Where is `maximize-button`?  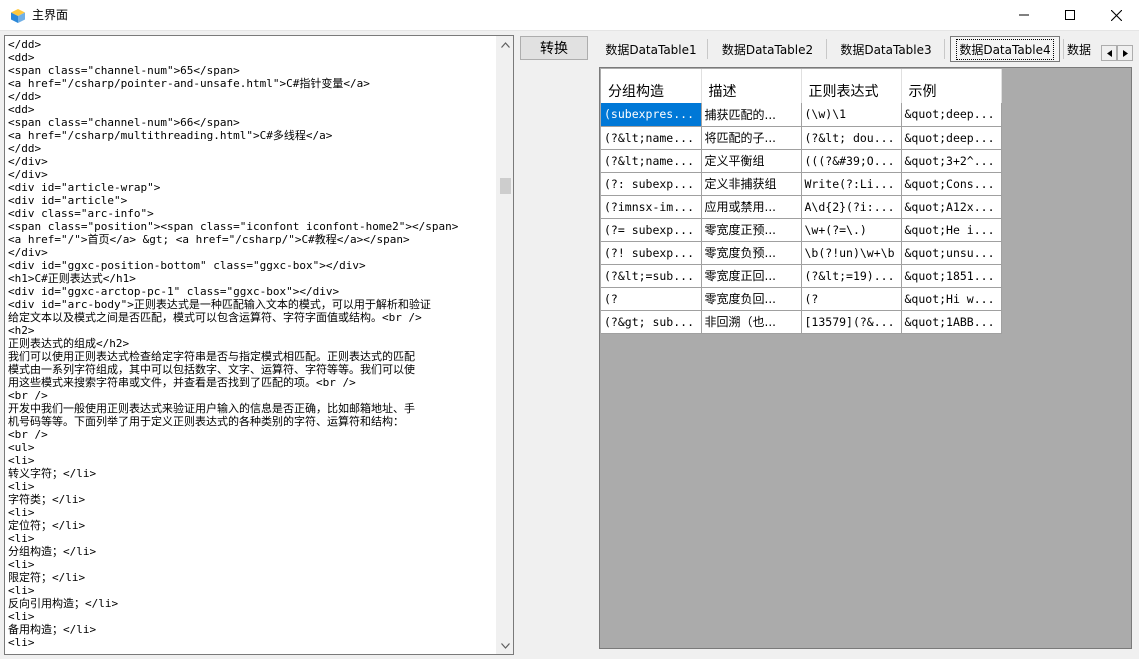
maximize-button is located at coordinates (1070, 15).